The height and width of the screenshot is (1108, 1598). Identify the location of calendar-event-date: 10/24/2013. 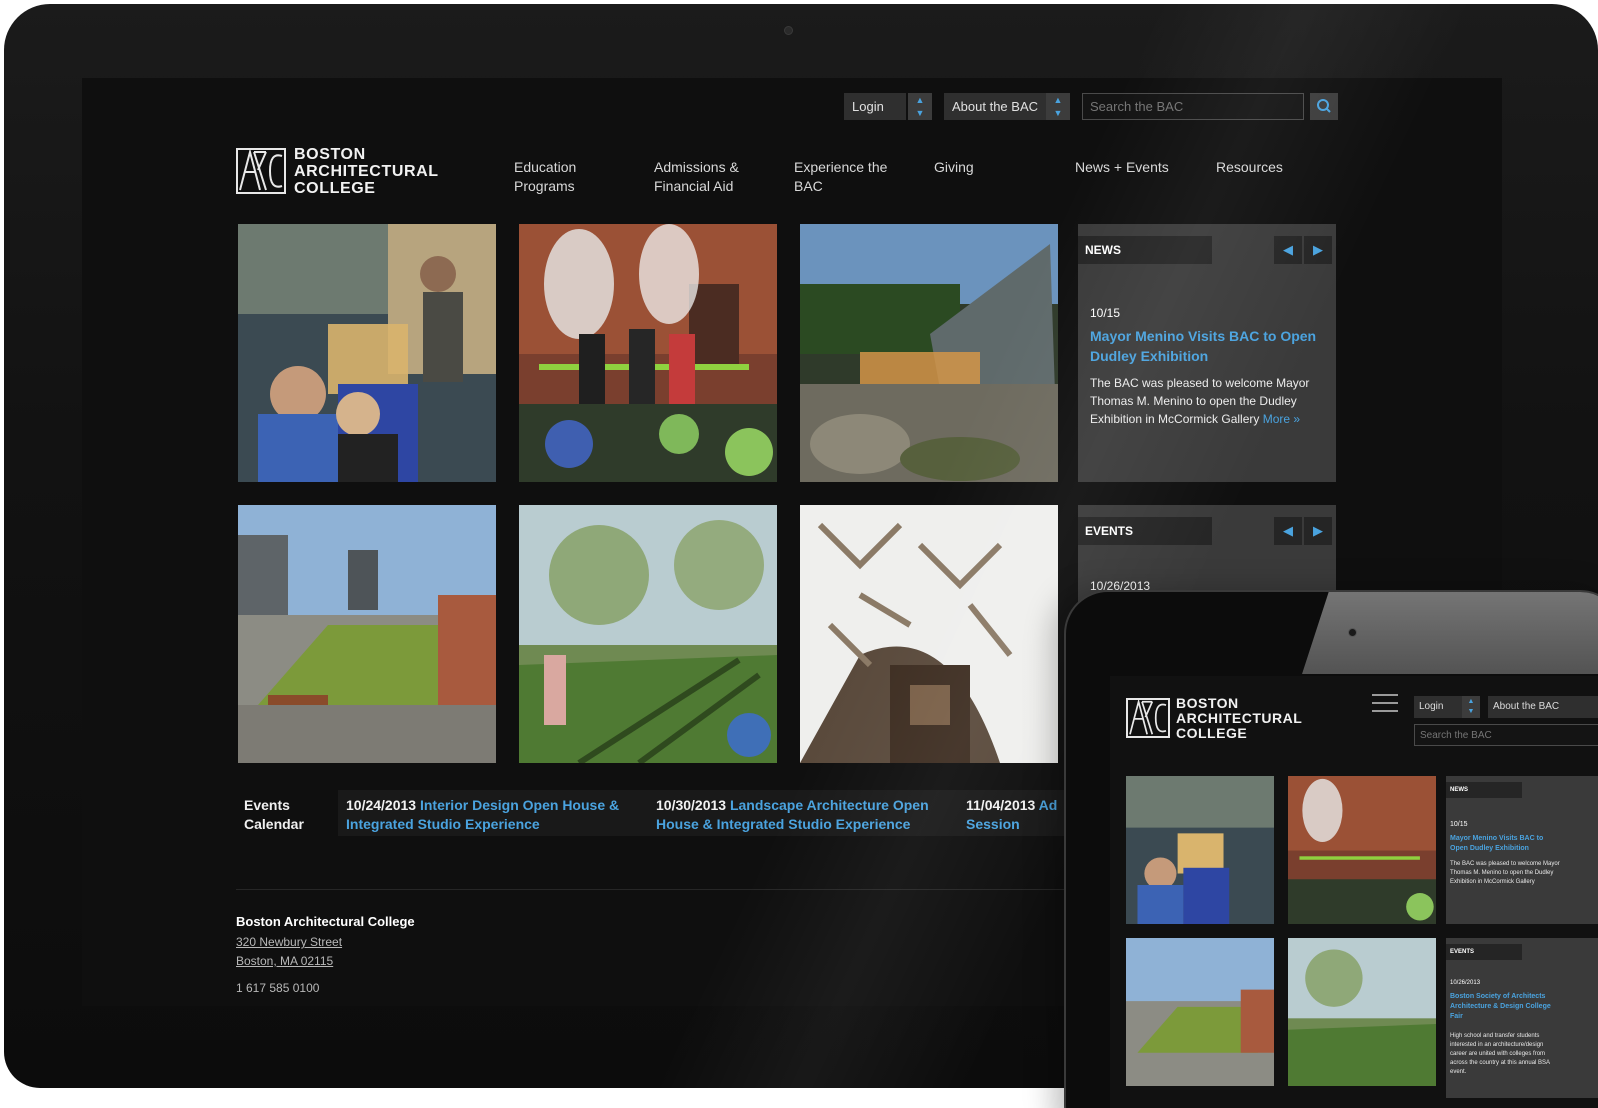
(381, 805).